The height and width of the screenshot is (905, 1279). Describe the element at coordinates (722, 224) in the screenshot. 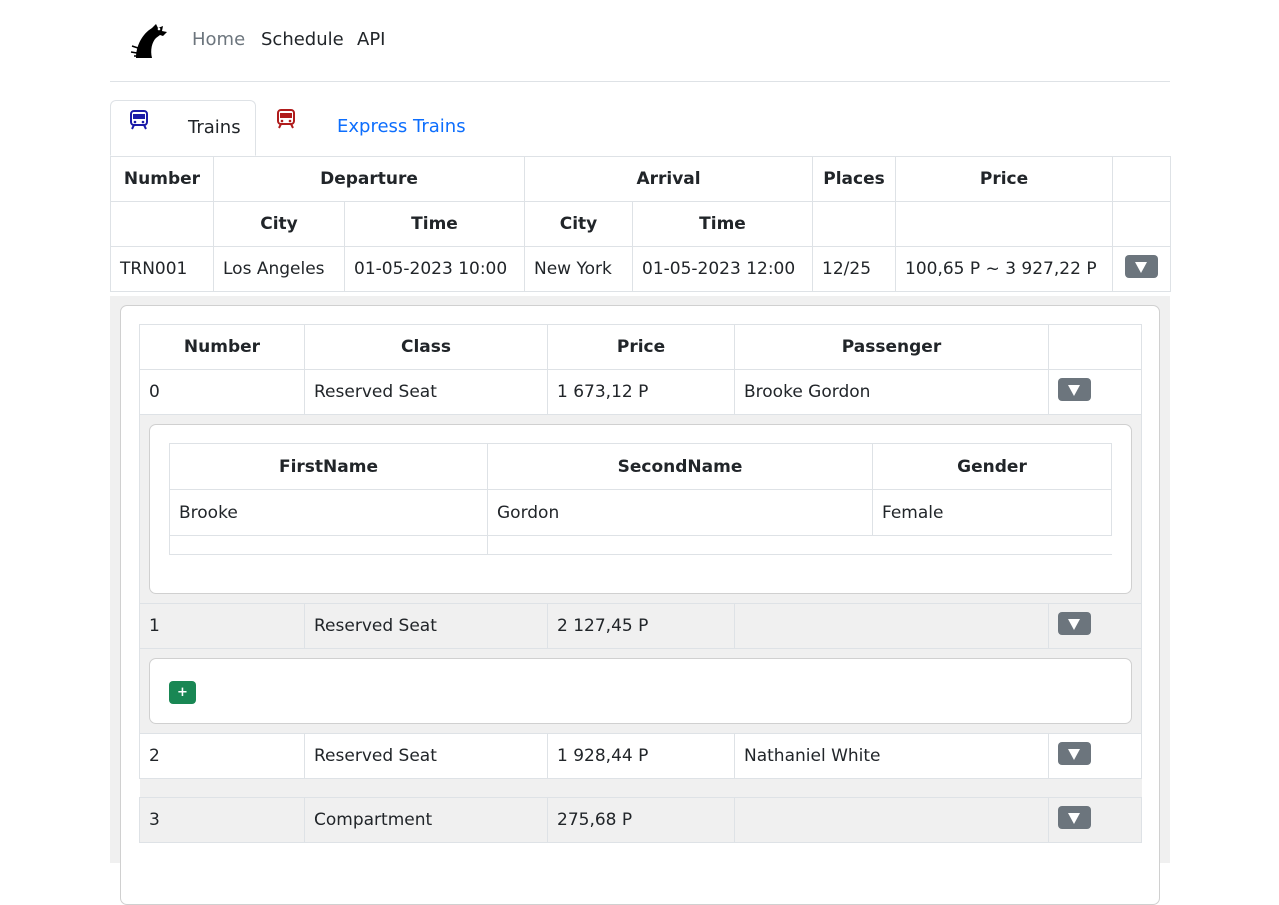

I see `header-arr-time: Time` at that location.